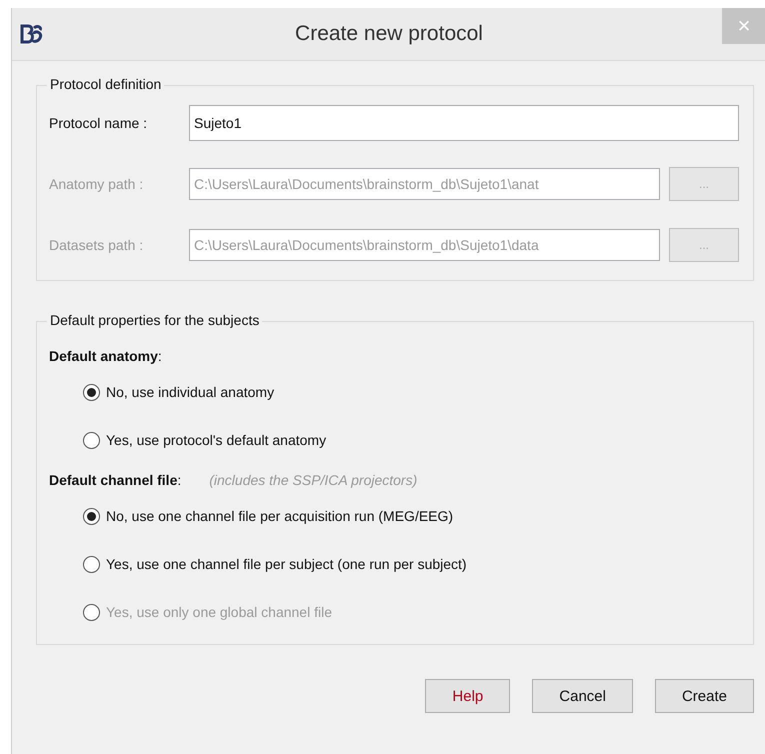  What do you see at coordinates (105, 84) in the screenshot?
I see `group-title: Protocol definition` at bounding box center [105, 84].